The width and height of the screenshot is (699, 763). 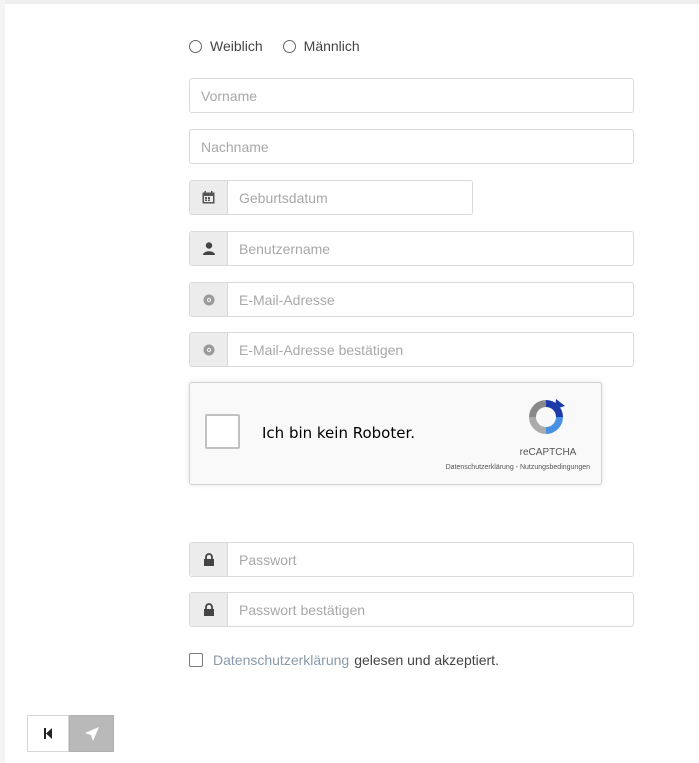 I want to click on benutzername-field, so click(x=411, y=248).